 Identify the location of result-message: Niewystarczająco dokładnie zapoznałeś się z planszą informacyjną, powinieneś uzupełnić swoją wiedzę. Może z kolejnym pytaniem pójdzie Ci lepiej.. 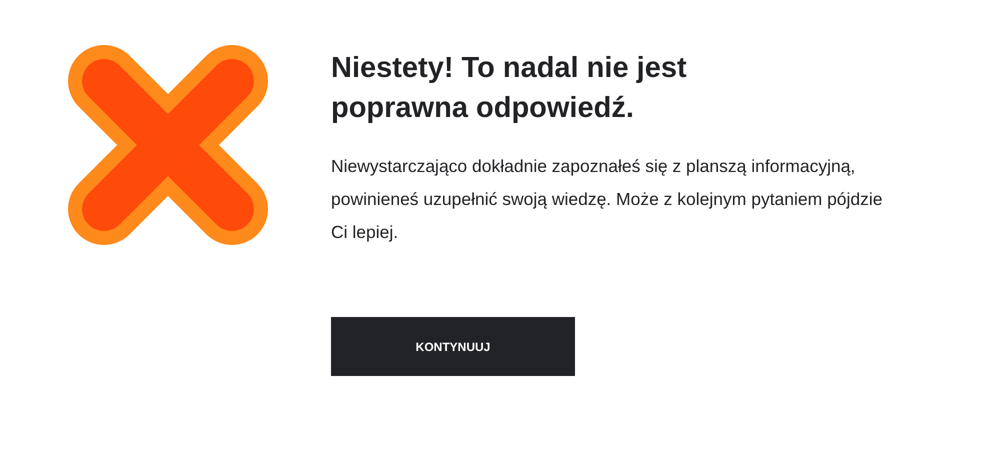
(607, 199).